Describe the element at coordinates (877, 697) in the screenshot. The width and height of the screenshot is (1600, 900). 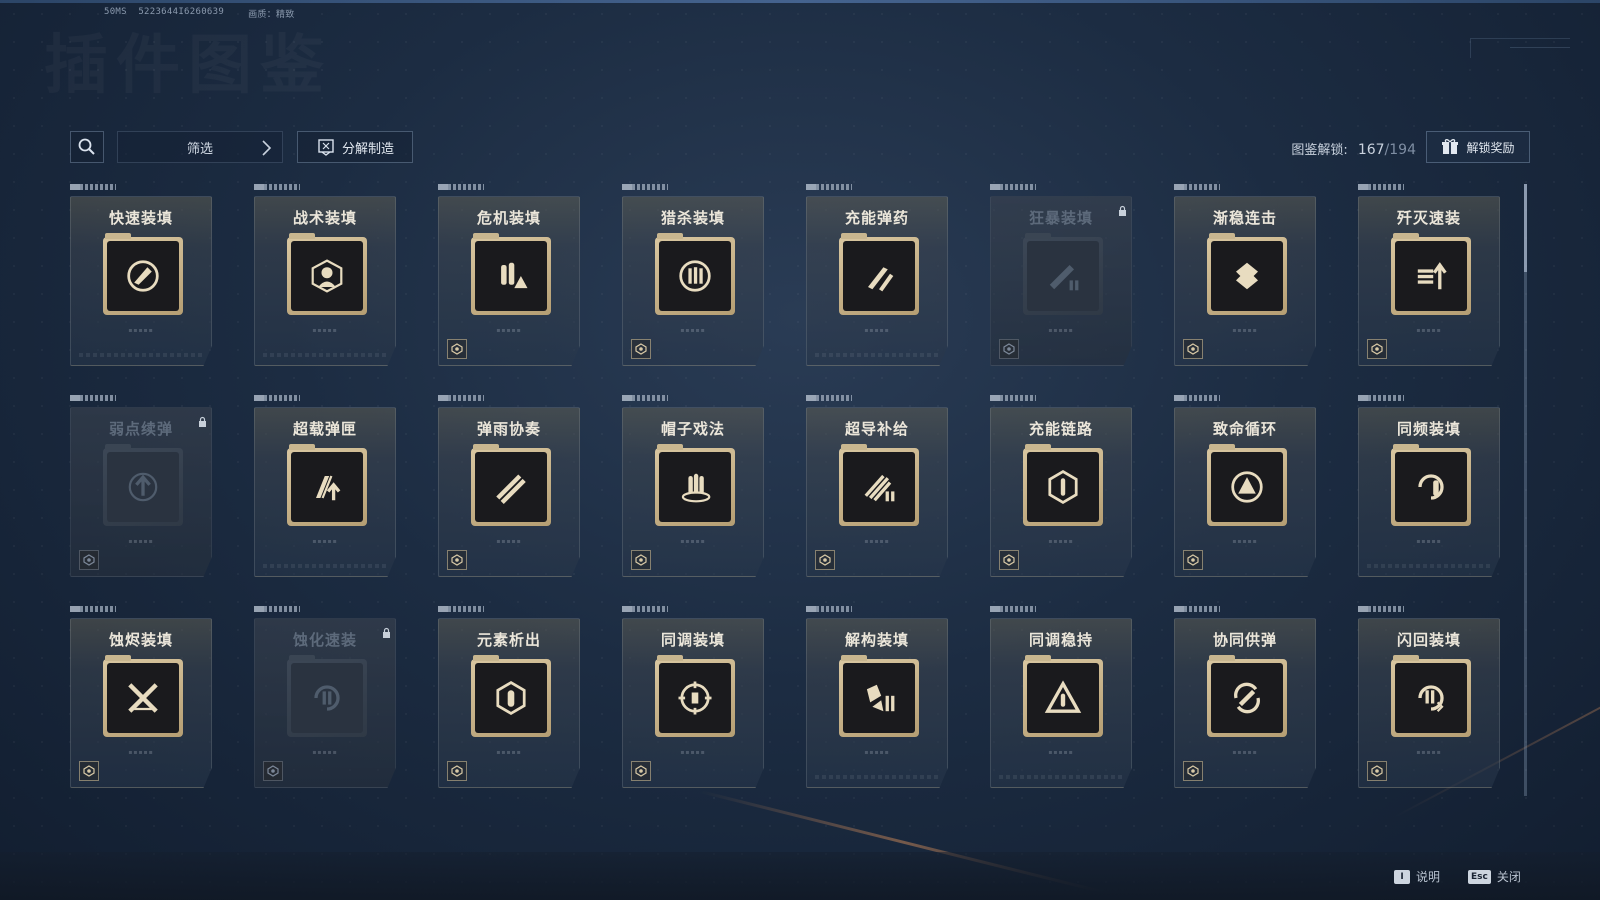
I see `plugin-card: 解构装填 ▪▪▪▪▪` at that location.